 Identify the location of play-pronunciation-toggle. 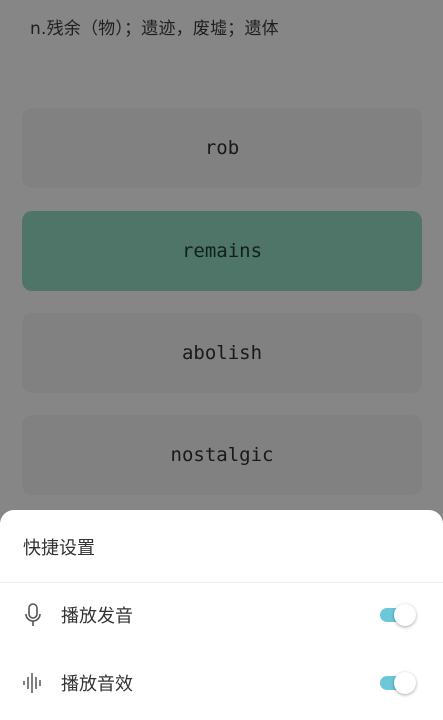
(398, 615).